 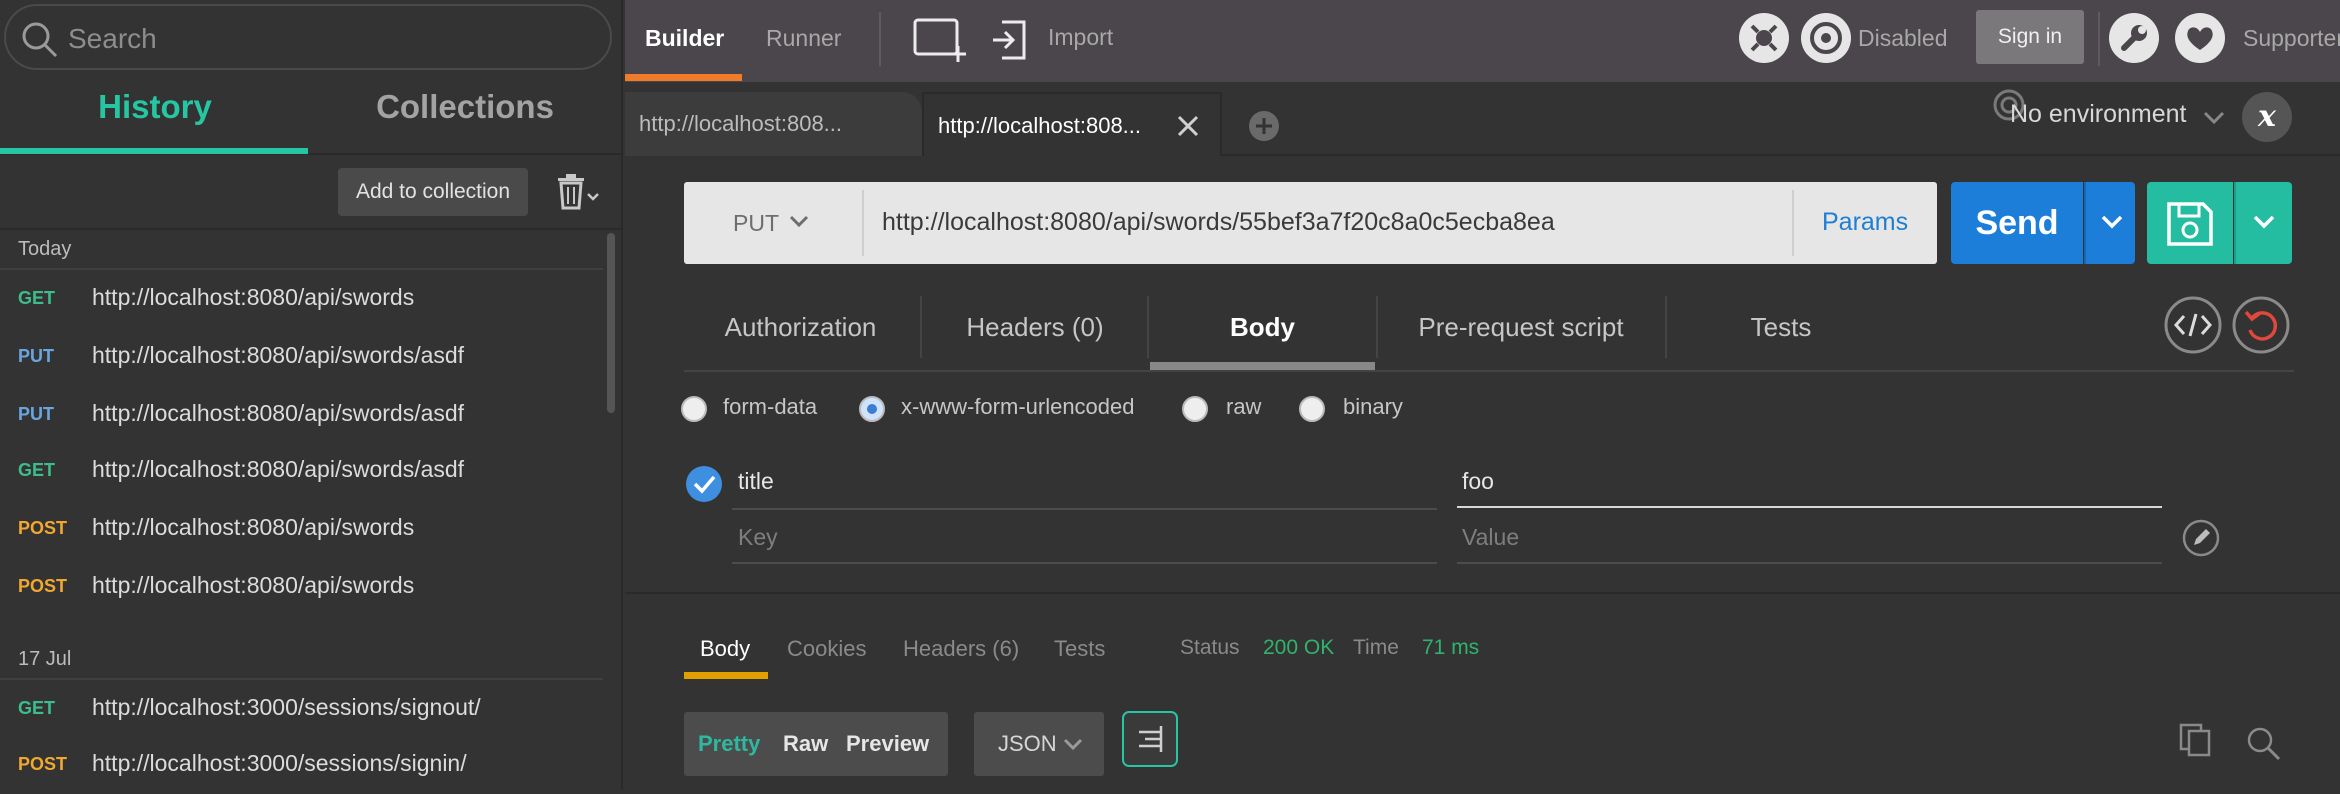 I want to click on tab-response-tests: Tests, so click(x=1079, y=649).